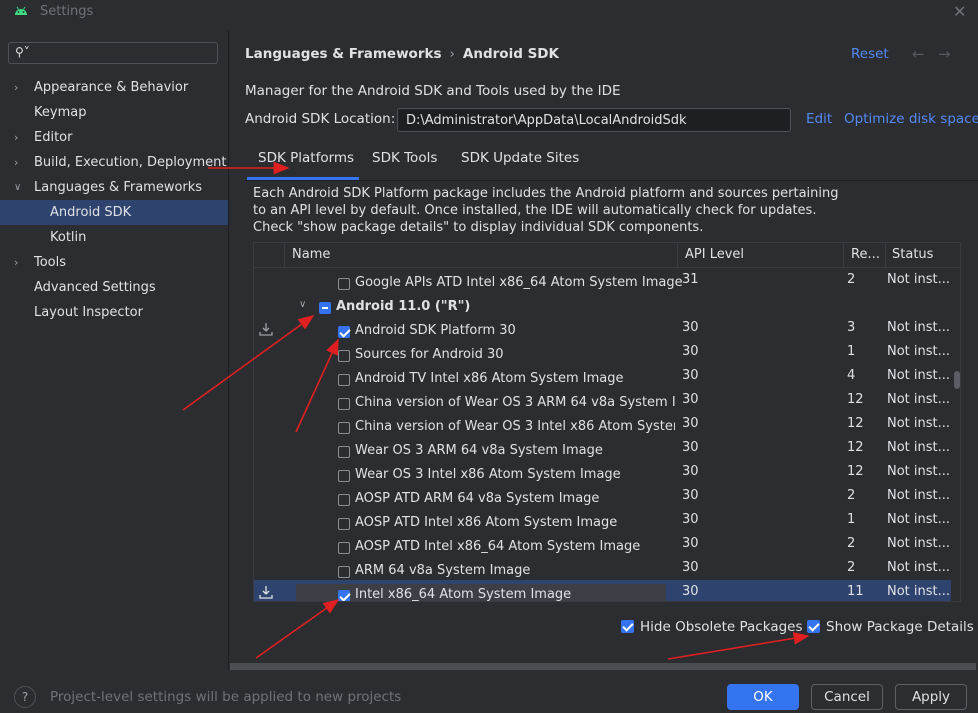 This screenshot has height=713, width=978. Describe the element at coordinates (404, 158) in the screenshot. I see `tab-sdk-tools: SDK Tools` at that location.